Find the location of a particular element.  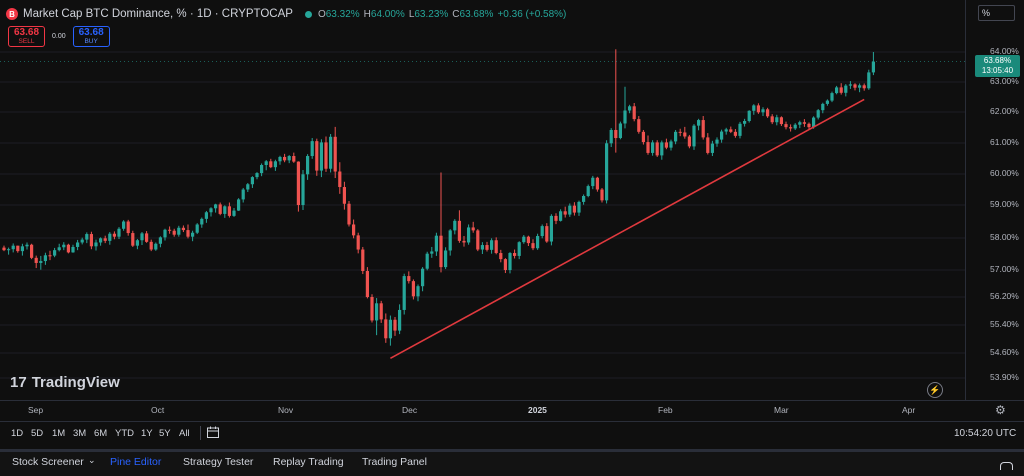

ohlc-open-key: O is located at coordinates (321, 14).